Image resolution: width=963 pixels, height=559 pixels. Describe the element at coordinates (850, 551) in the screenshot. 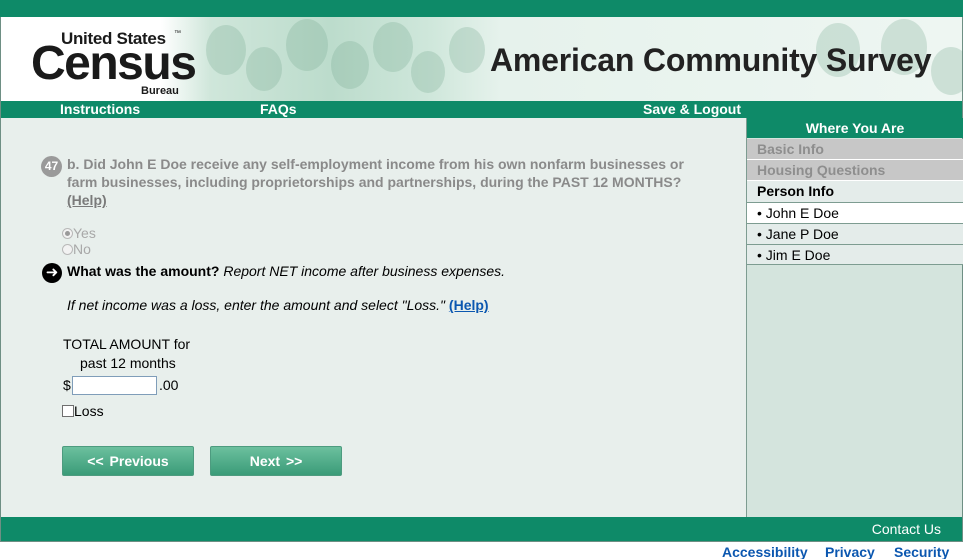

I see `privacy-link: Privacy` at that location.